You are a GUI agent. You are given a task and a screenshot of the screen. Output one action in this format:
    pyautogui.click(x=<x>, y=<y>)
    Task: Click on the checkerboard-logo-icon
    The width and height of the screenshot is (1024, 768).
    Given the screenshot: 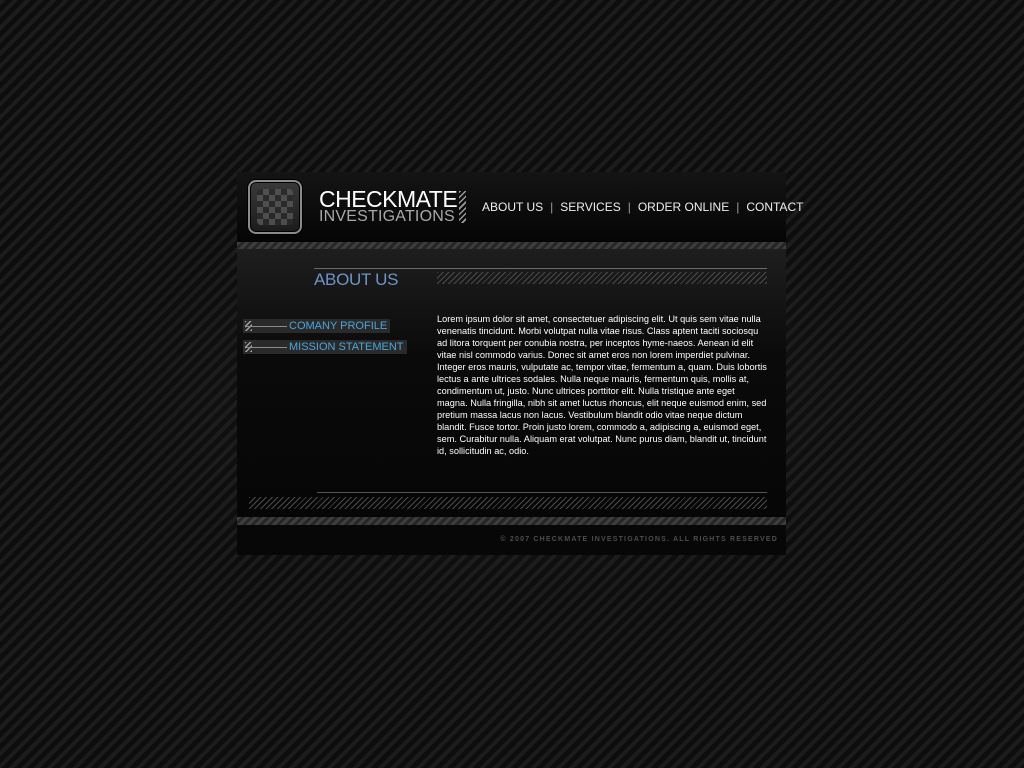 What is the action you would take?
    pyautogui.click(x=275, y=207)
    